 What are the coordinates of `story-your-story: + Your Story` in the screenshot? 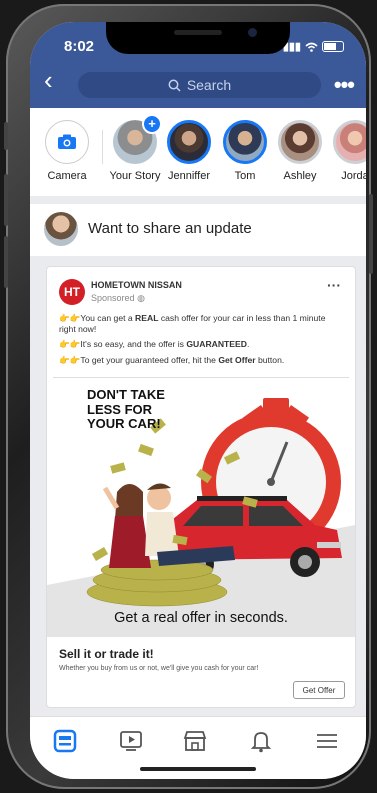 It's located at (135, 148).